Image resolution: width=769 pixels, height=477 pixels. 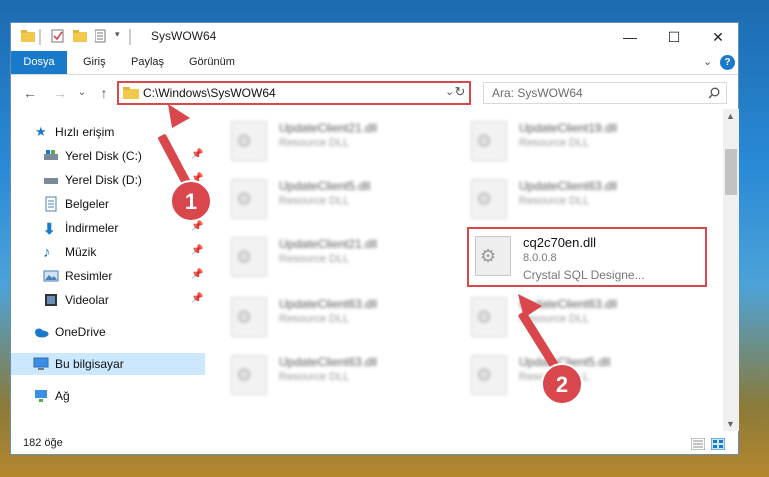 I want to click on sidebar-item-network: Ağ, so click(x=108, y=396).